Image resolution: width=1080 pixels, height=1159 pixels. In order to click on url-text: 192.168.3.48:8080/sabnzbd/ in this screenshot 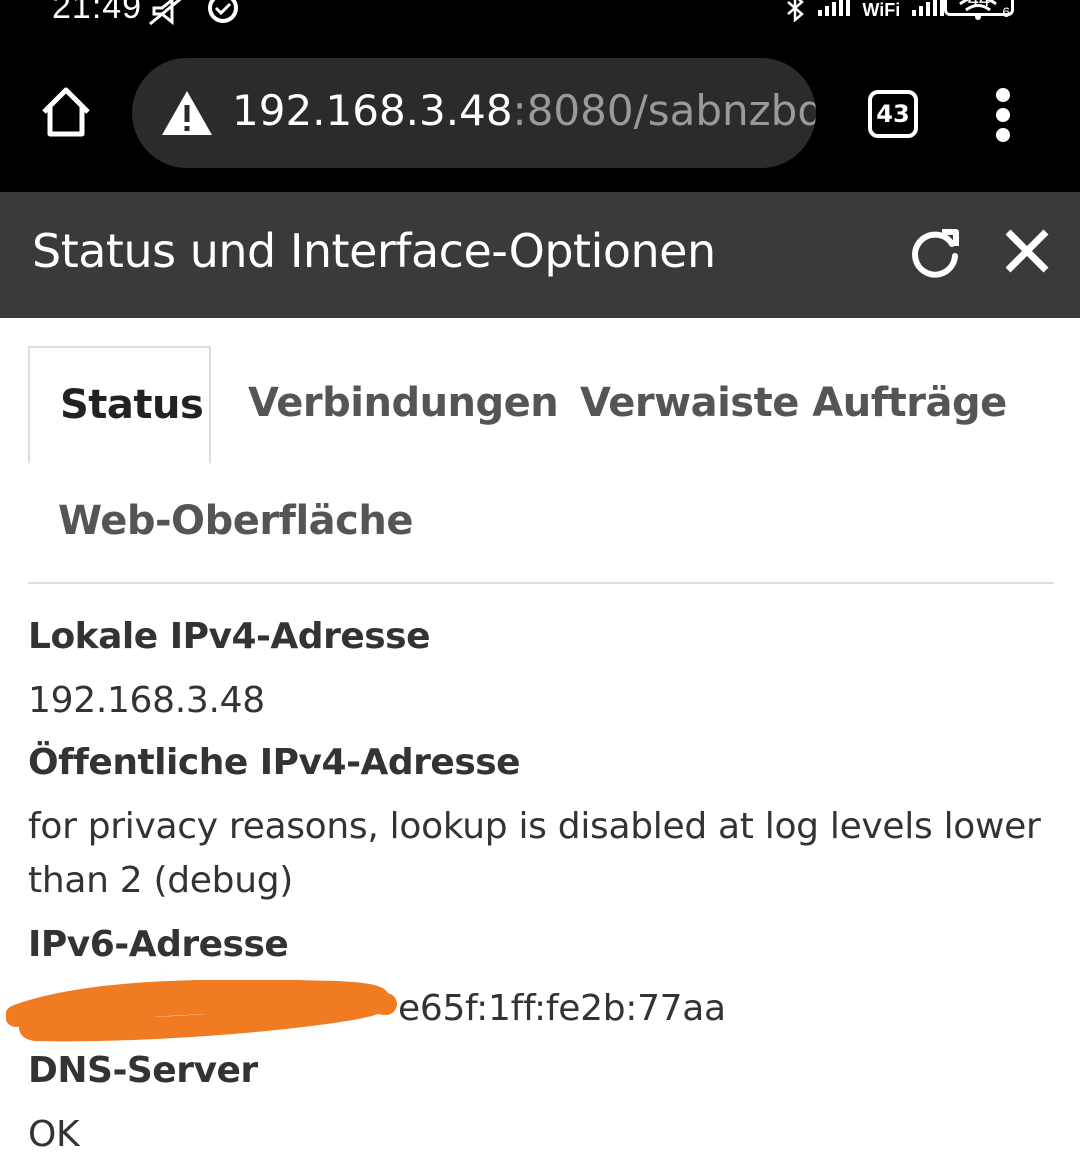, I will do `click(524, 110)`.